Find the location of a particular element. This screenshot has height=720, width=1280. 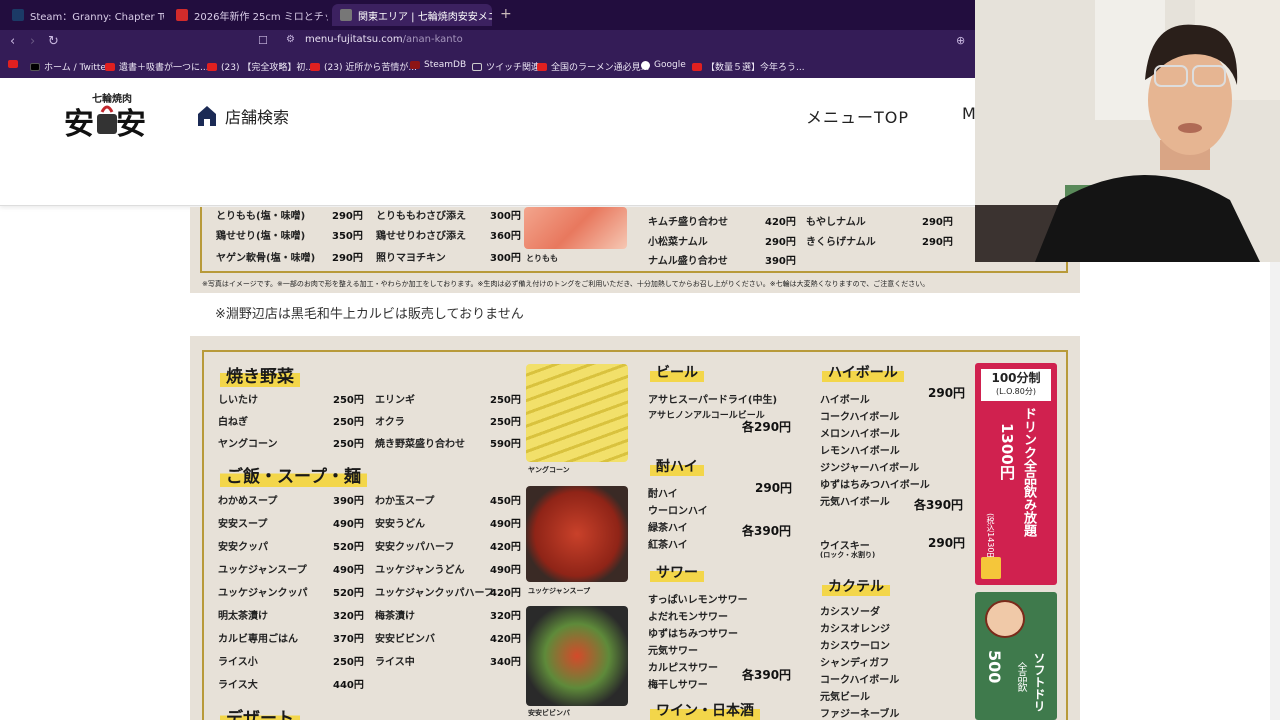

menu-item-name: わかめスープ is located at coordinates (248, 501).